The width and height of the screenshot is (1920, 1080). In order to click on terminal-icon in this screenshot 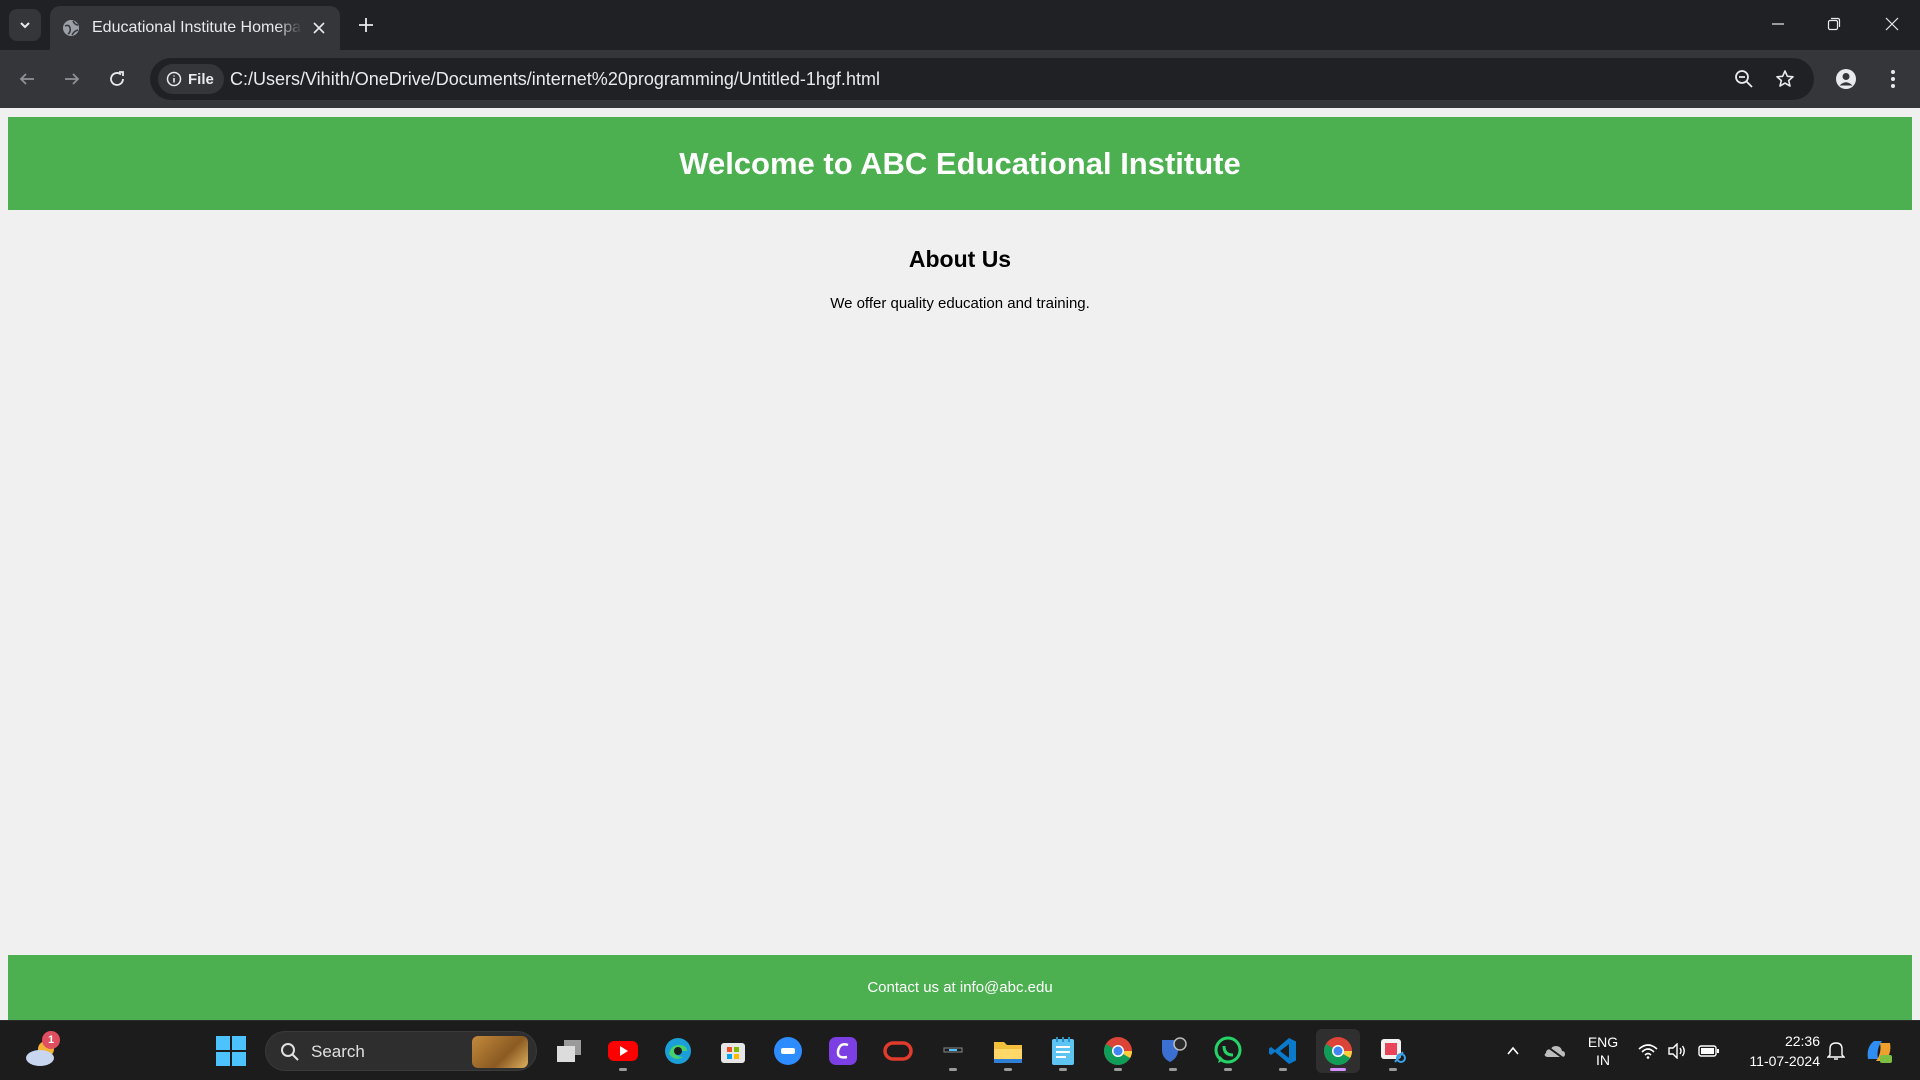, I will do `click(953, 1051)`.